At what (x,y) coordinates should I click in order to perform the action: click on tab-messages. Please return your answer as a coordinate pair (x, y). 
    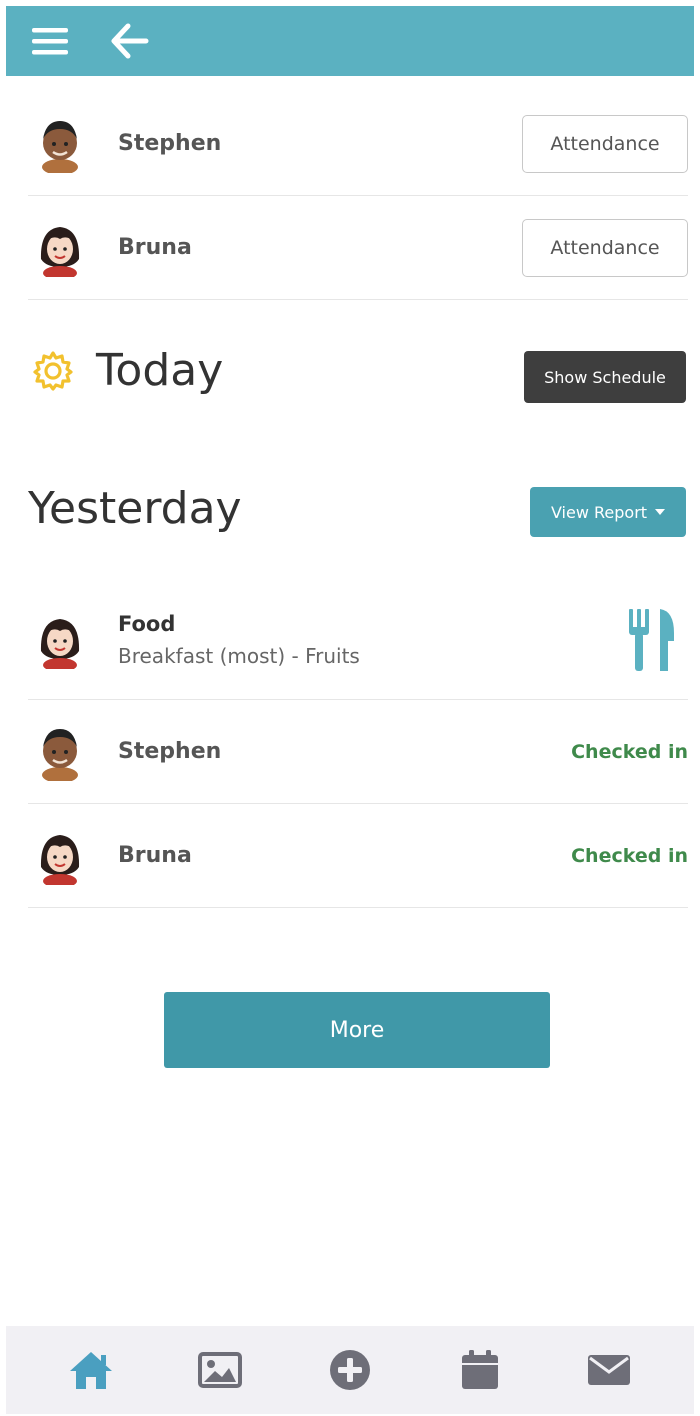
    Looking at the image, I should click on (609, 1370).